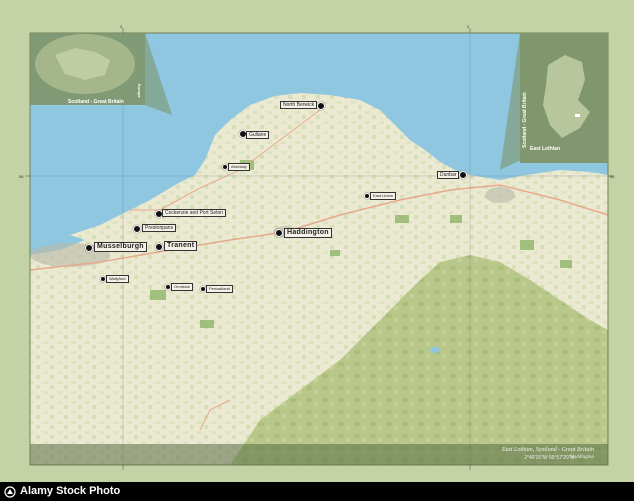  Describe the element at coordinates (121, 26) in the screenshot. I see `lon-tick-label: 3` at that location.